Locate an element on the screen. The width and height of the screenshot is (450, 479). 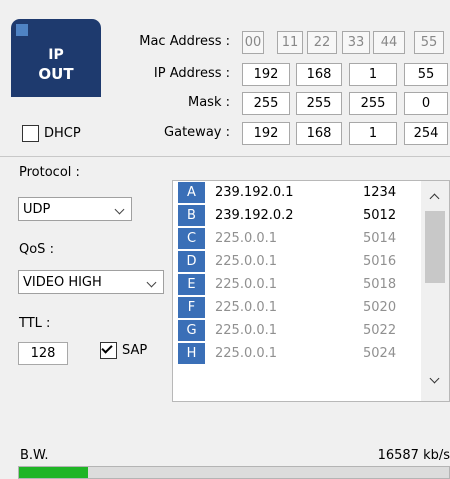
scroll-up-button is located at coordinates (435, 197).